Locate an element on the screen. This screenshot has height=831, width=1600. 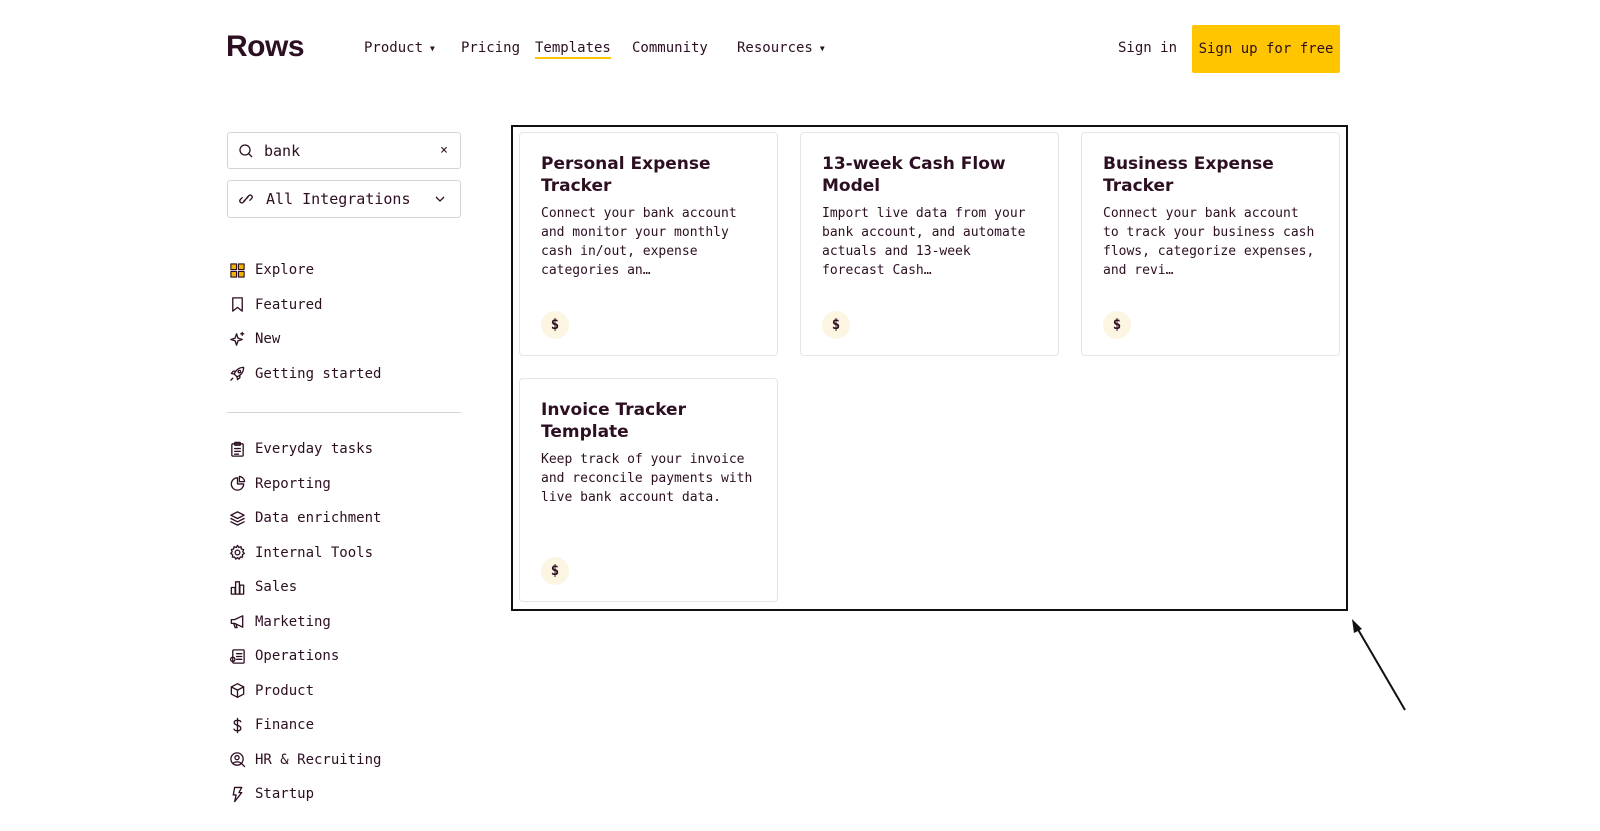
search-input: bank is located at coordinates (352, 151).